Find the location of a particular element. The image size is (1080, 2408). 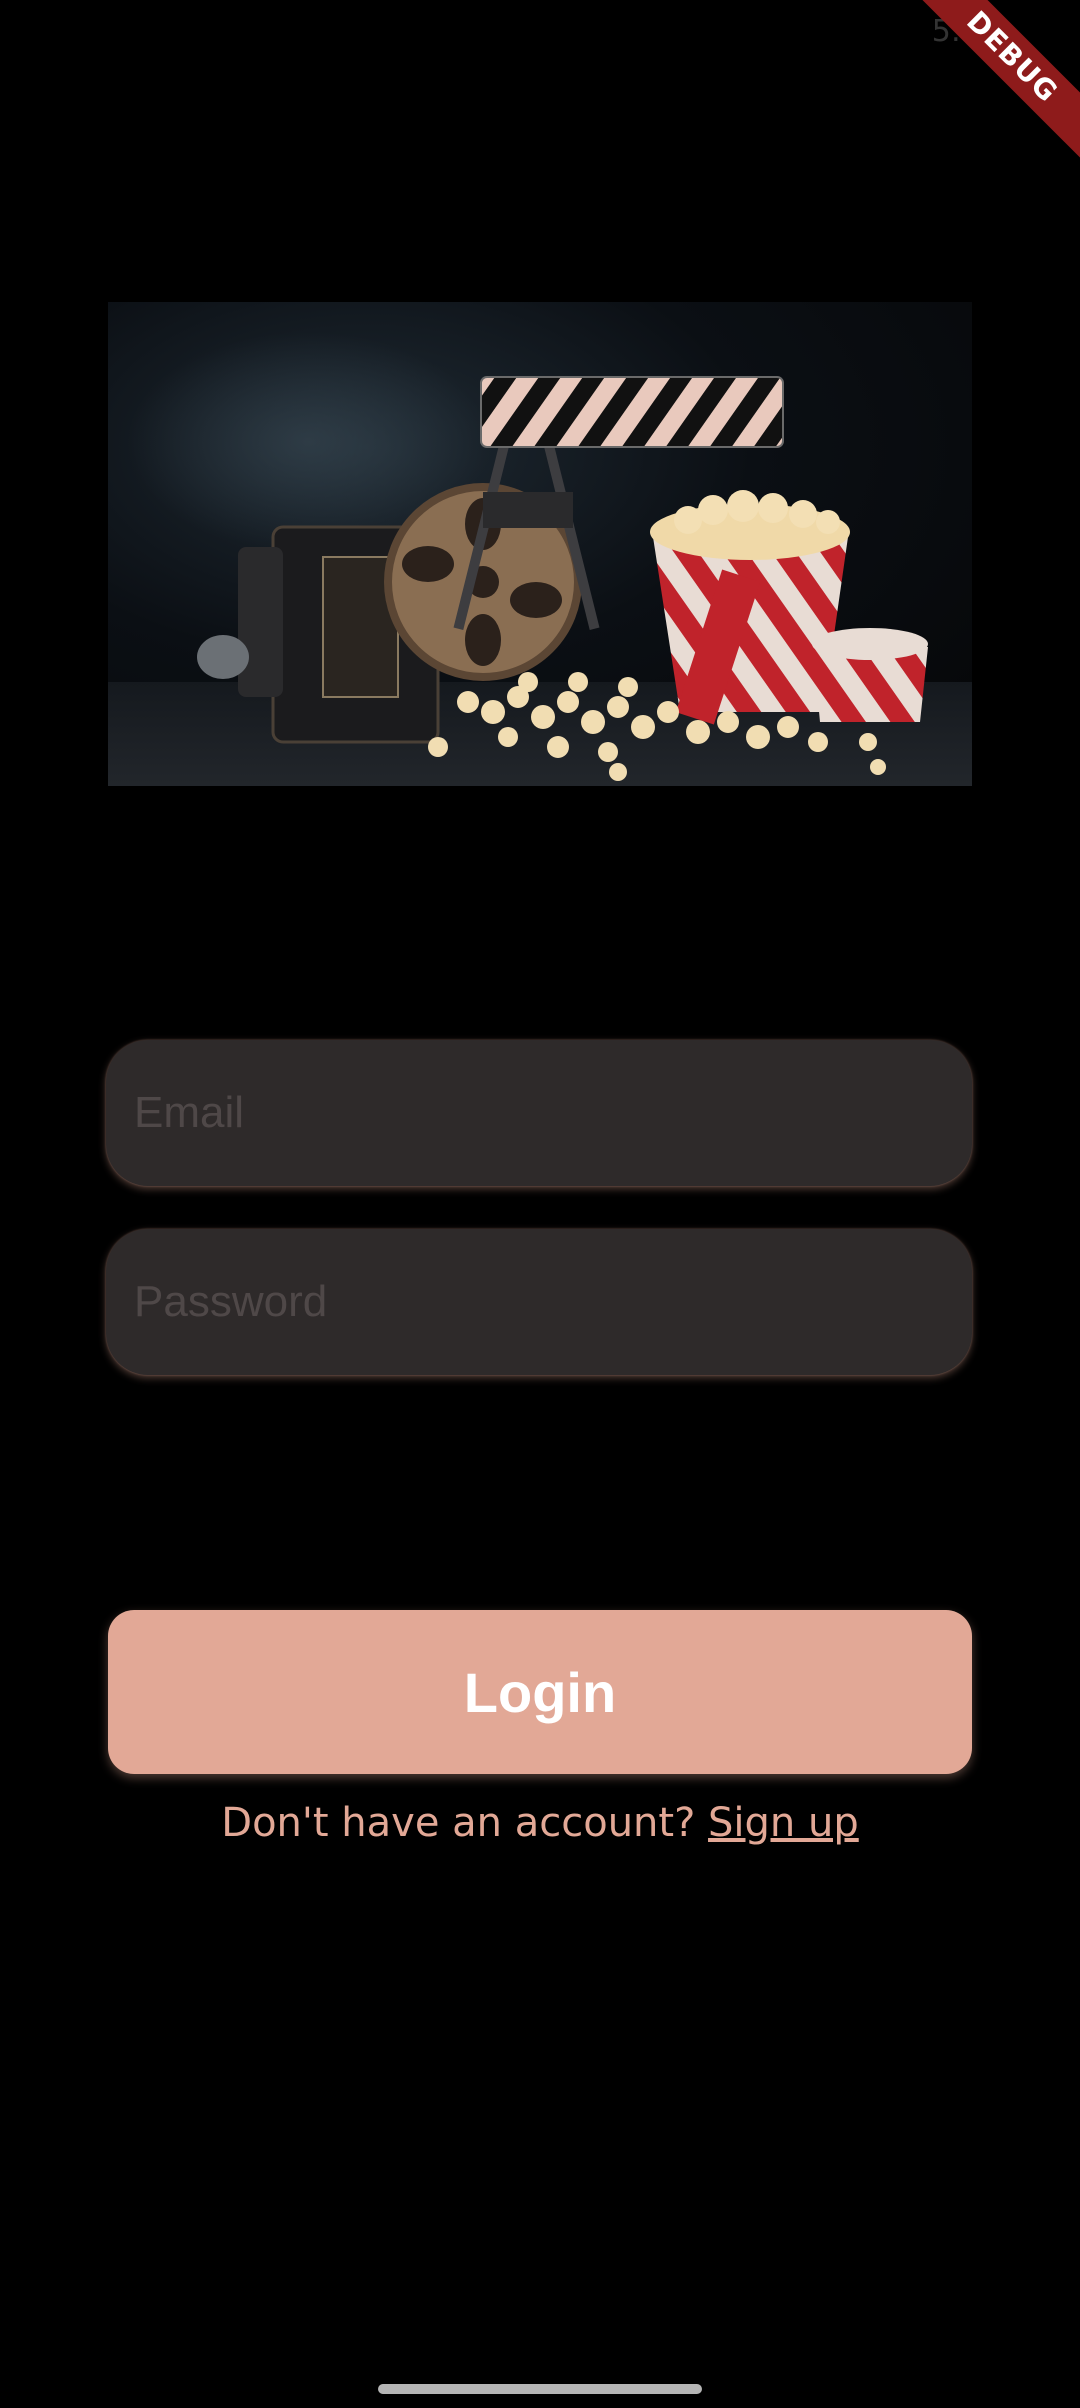

email-field is located at coordinates (539, 1113).